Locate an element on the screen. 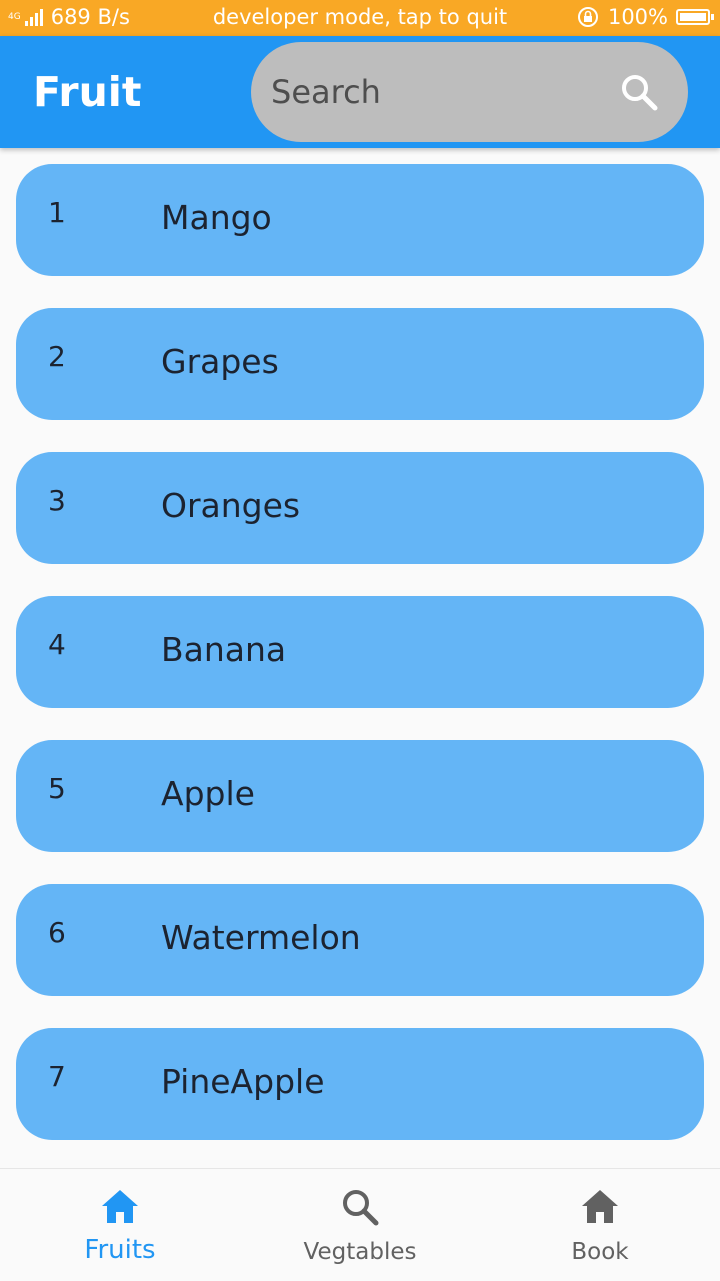 This screenshot has width=720, height=1281. item-name: Watermelon is located at coordinates (261, 937).